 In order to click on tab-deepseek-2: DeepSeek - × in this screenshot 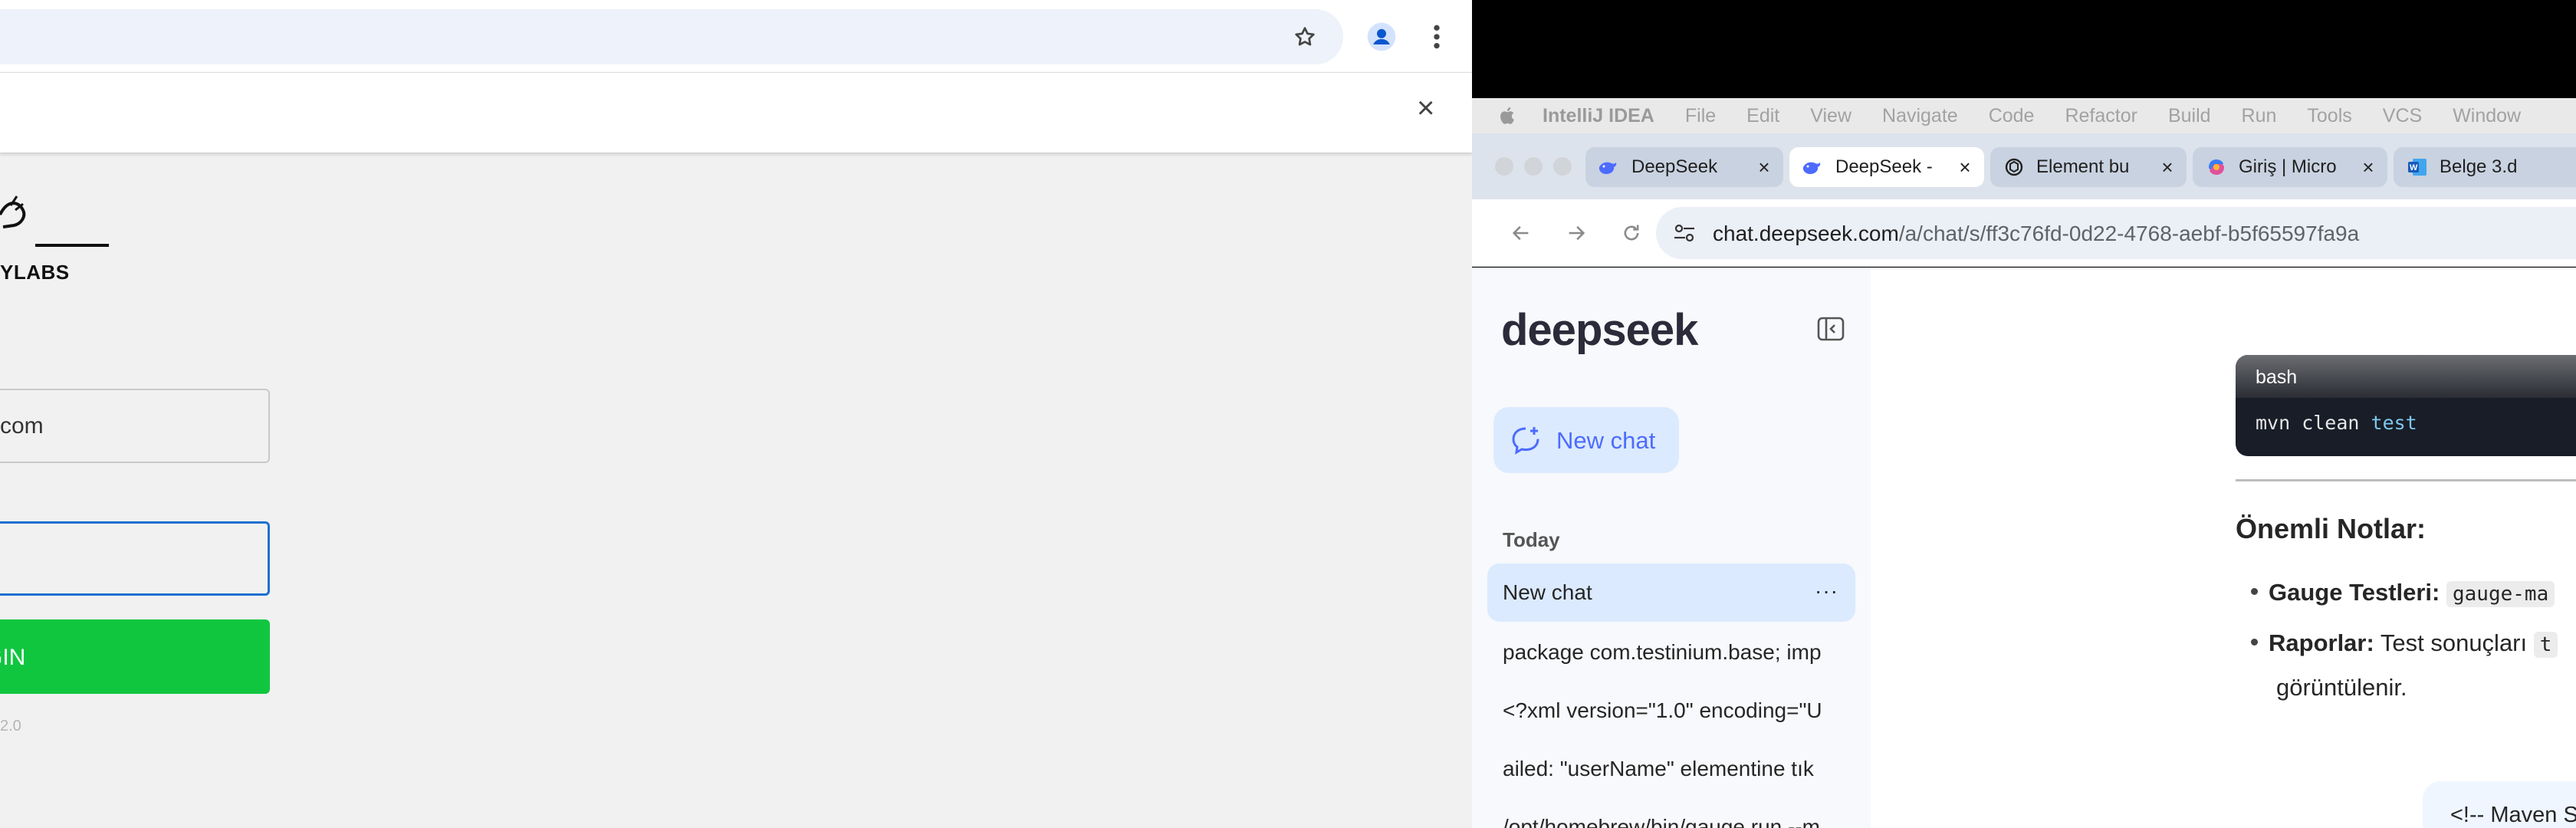, I will do `click(1887, 167)`.